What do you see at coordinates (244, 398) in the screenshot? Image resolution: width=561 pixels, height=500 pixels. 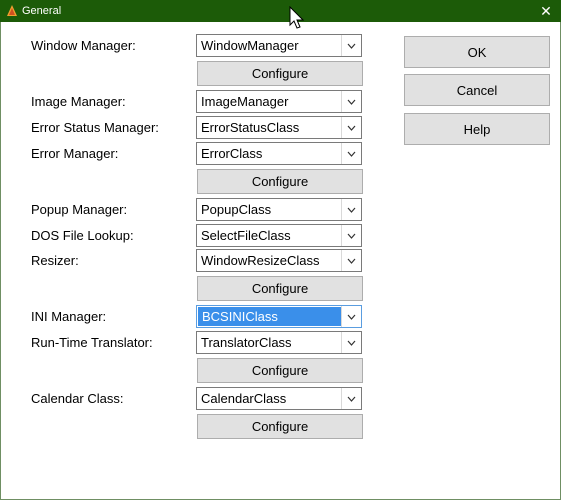 I see `calendar-class-value: CalendarClass` at bounding box center [244, 398].